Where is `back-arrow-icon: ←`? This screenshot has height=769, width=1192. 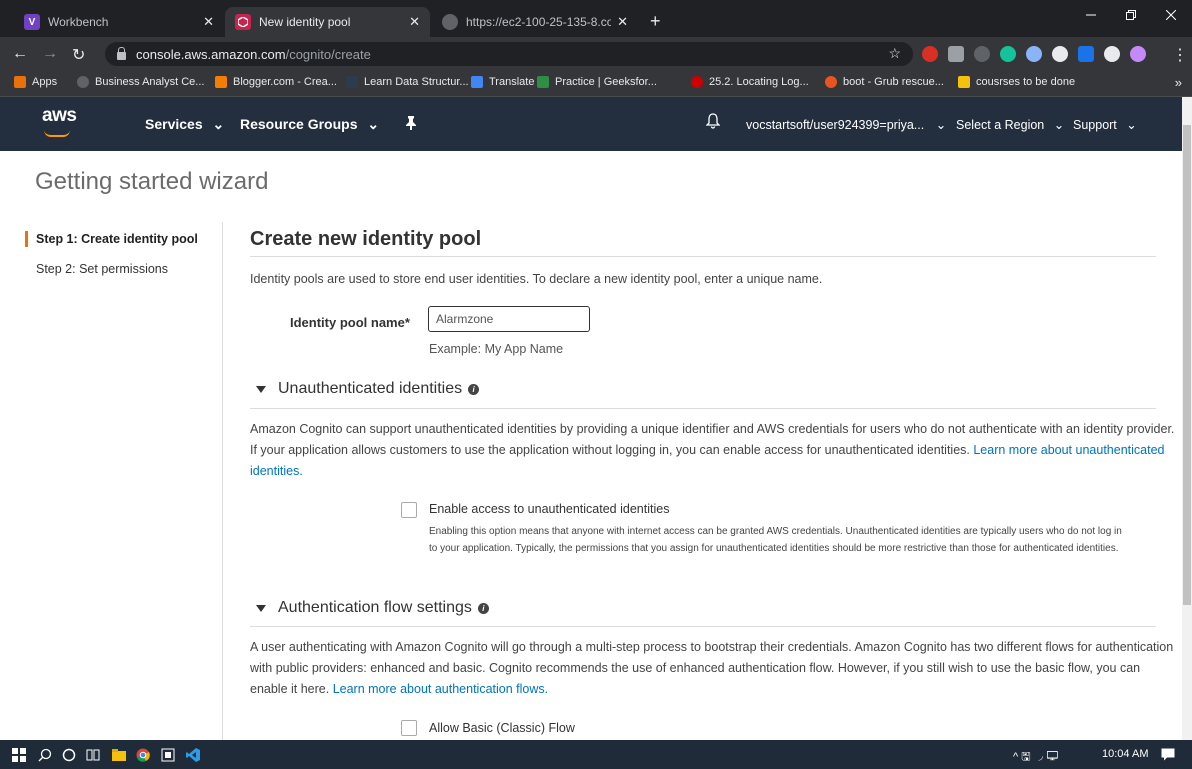 back-arrow-icon: ← is located at coordinates (20, 54).